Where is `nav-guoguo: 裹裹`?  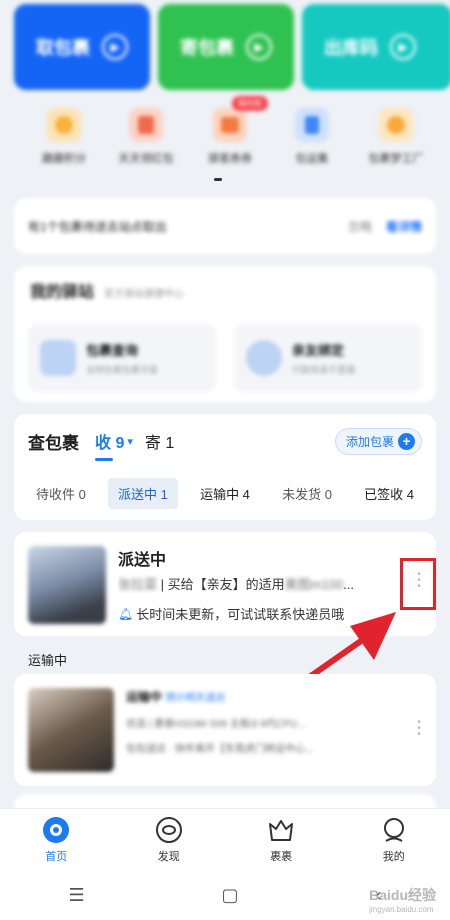
nav-guoguo: 裹裹 is located at coordinates (281, 840).